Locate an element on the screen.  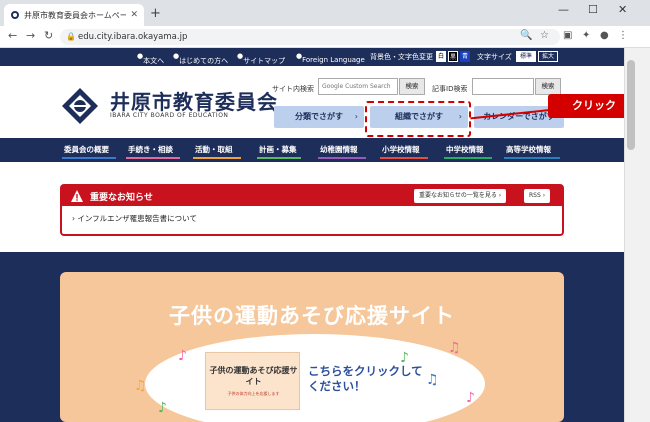
nav-procedures: 手続き・相談 is located at coordinates (150, 149).